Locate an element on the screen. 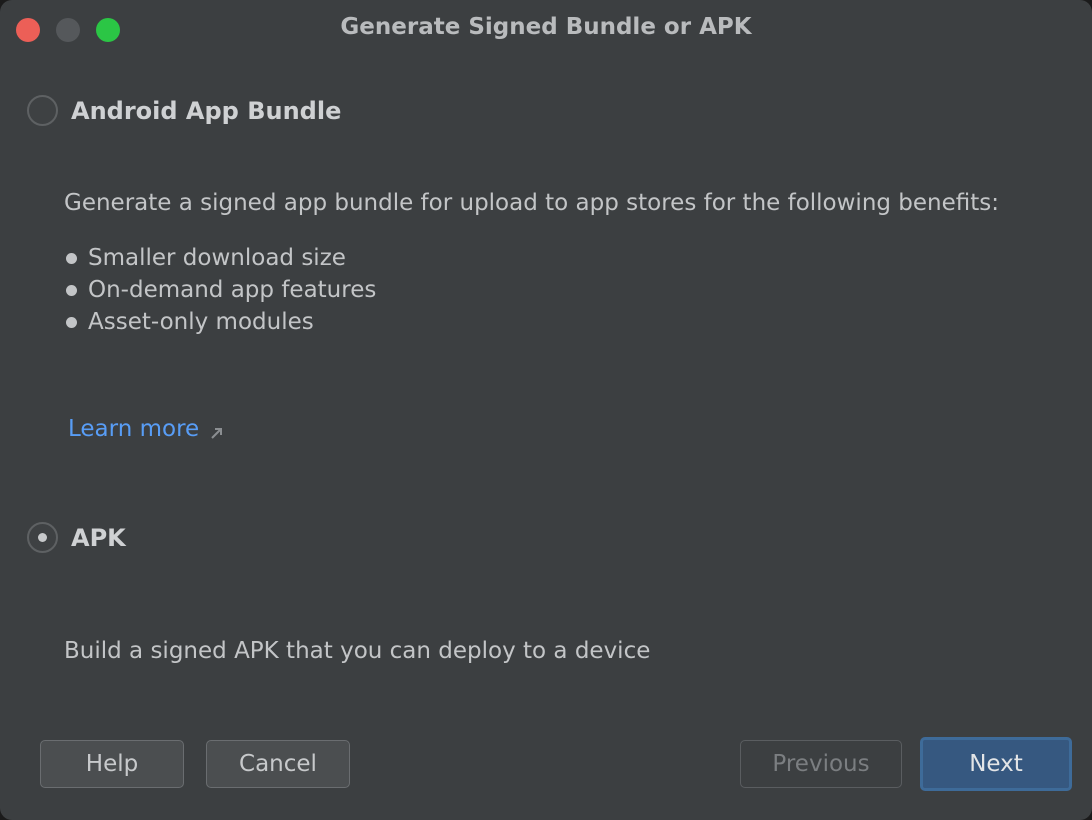 The height and width of the screenshot is (820, 1092). radio-label-android-app-bundle: Android App Bundle is located at coordinates (206, 110).